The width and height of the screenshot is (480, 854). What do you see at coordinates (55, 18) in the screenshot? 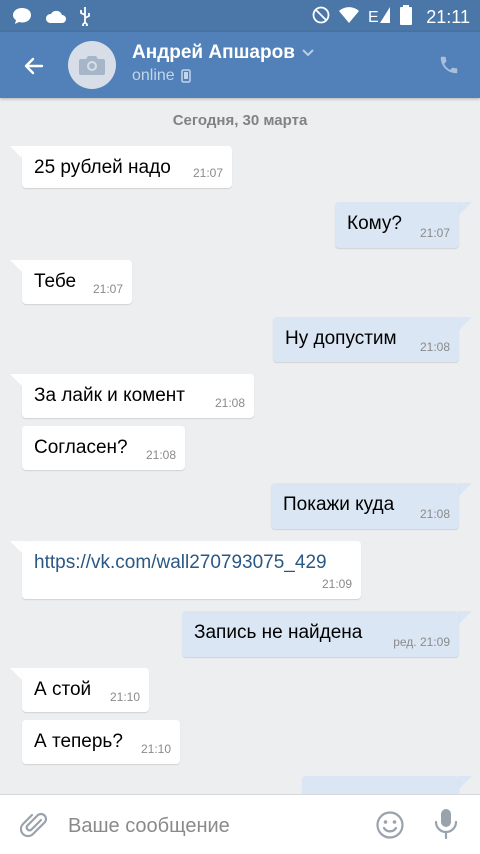
I see `cloud-icon` at bounding box center [55, 18].